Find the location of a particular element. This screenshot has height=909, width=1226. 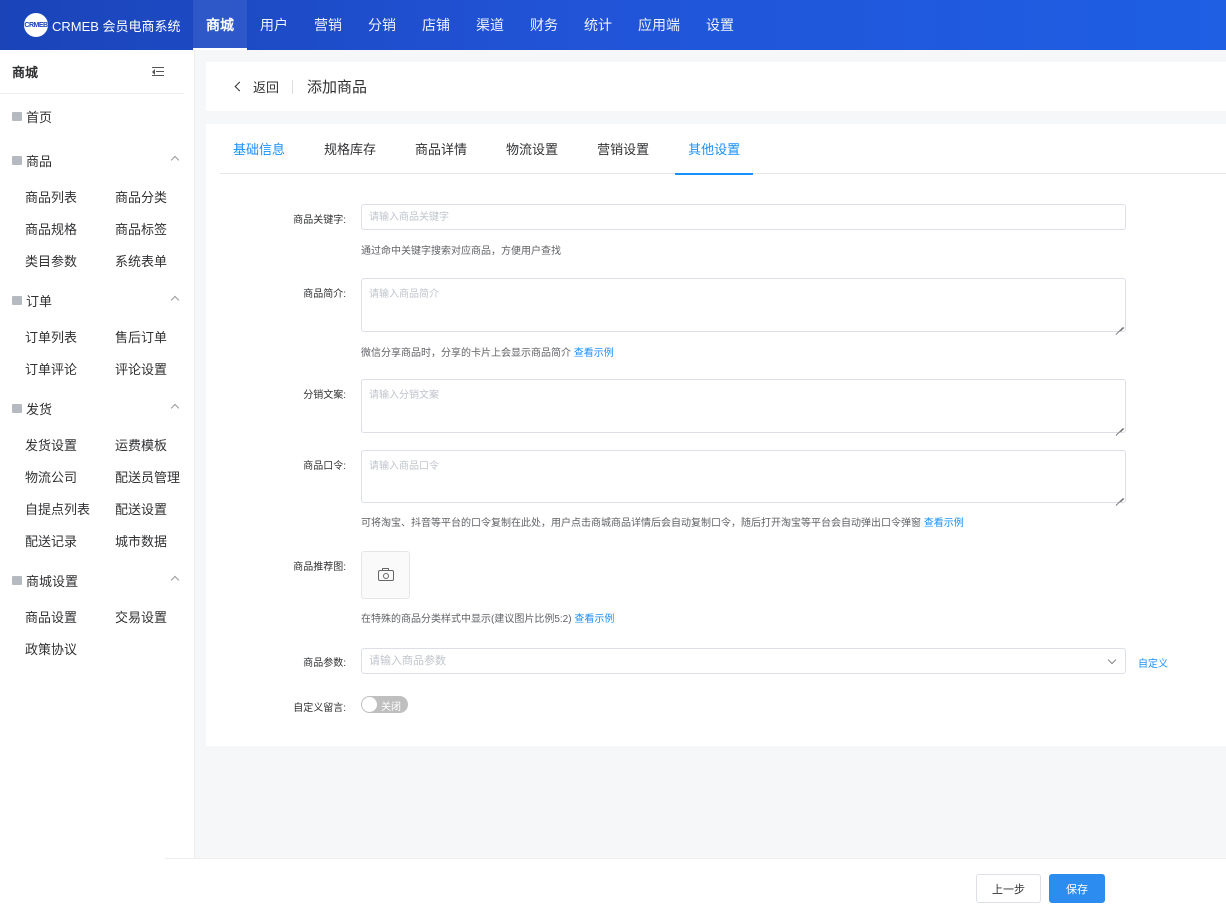

sidebar-item: 商品标签 is located at coordinates (160, 230).